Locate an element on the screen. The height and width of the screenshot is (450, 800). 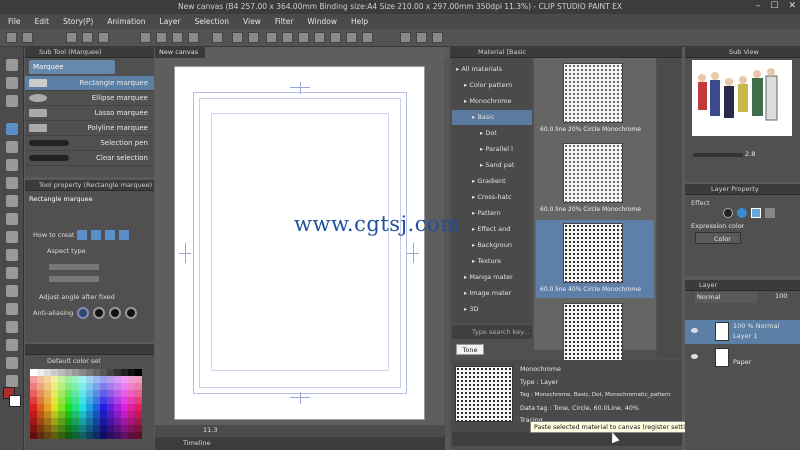
grid-icon is located at coordinates (11, 37).